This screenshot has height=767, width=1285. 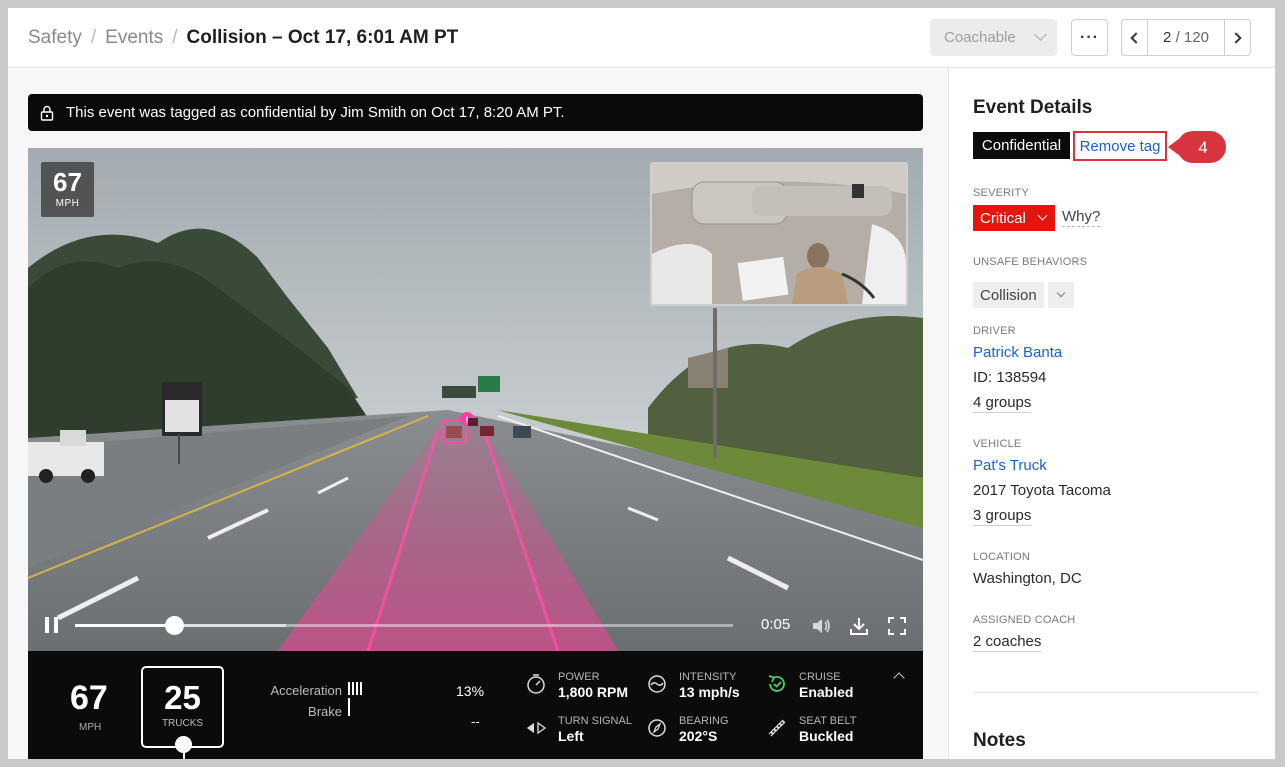 What do you see at coordinates (1024, 620) in the screenshot?
I see `assigned-coach-label: ASSIGNED COACH` at bounding box center [1024, 620].